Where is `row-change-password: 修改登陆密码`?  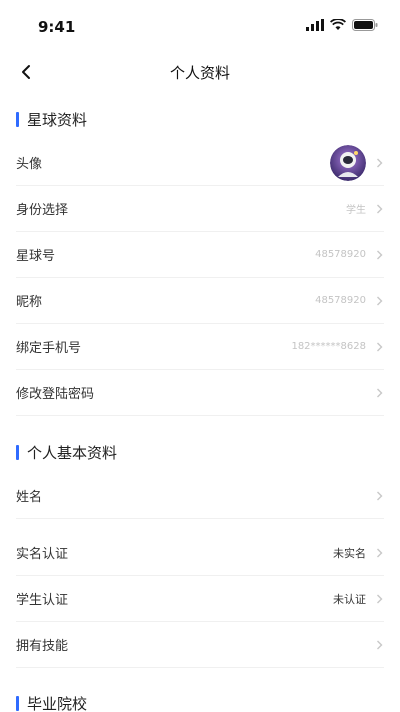 row-change-password: 修改登陆密码 is located at coordinates (200, 393).